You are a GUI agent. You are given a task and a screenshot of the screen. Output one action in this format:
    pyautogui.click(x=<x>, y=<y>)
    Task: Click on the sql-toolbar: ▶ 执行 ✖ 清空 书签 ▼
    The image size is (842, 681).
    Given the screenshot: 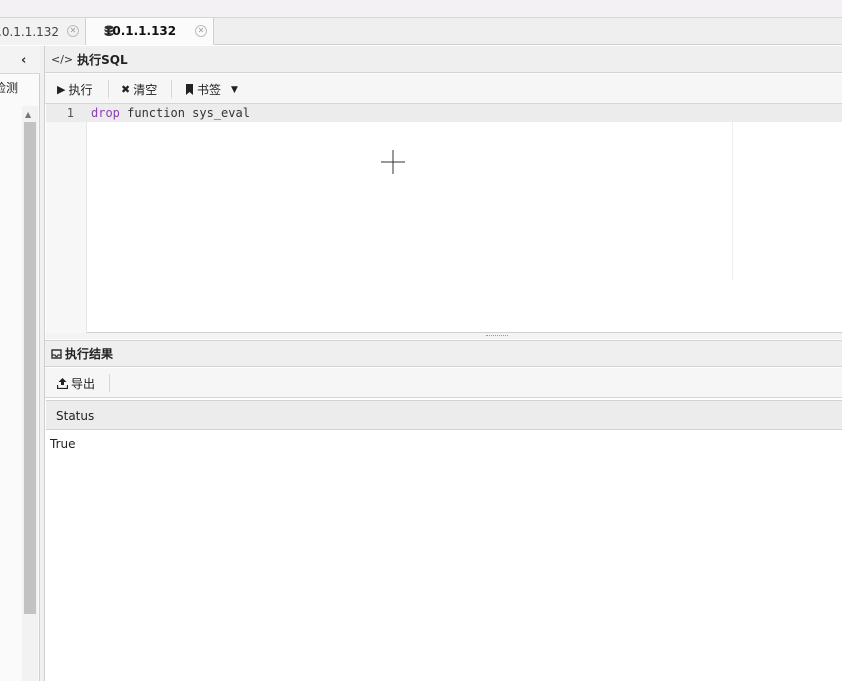 What is the action you would take?
    pyautogui.click(x=443, y=89)
    